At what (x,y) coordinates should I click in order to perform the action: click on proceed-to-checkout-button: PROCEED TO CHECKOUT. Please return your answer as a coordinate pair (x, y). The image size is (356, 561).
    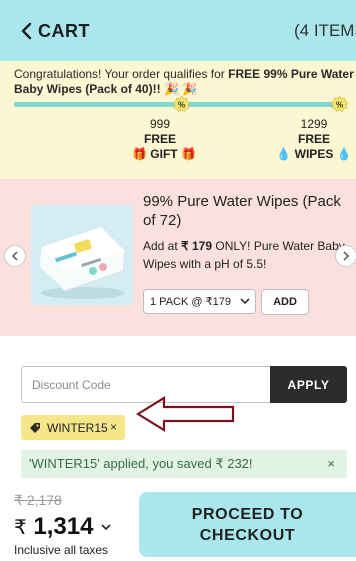
    Looking at the image, I should click on (247, 524).